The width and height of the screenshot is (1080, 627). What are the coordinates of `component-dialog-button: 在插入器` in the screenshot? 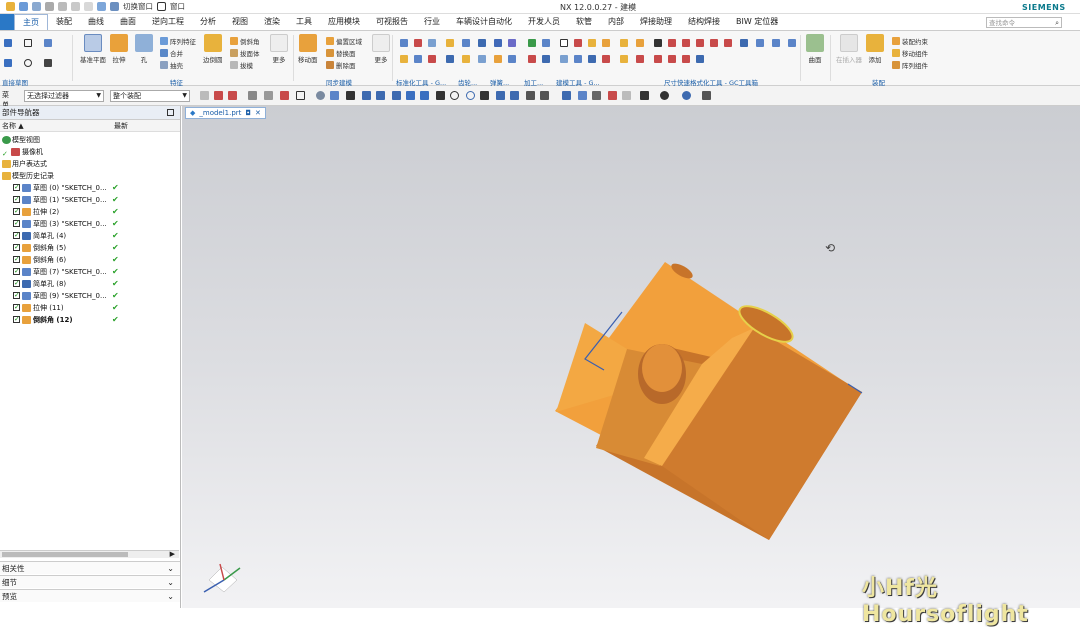 It's located at (849, 49).